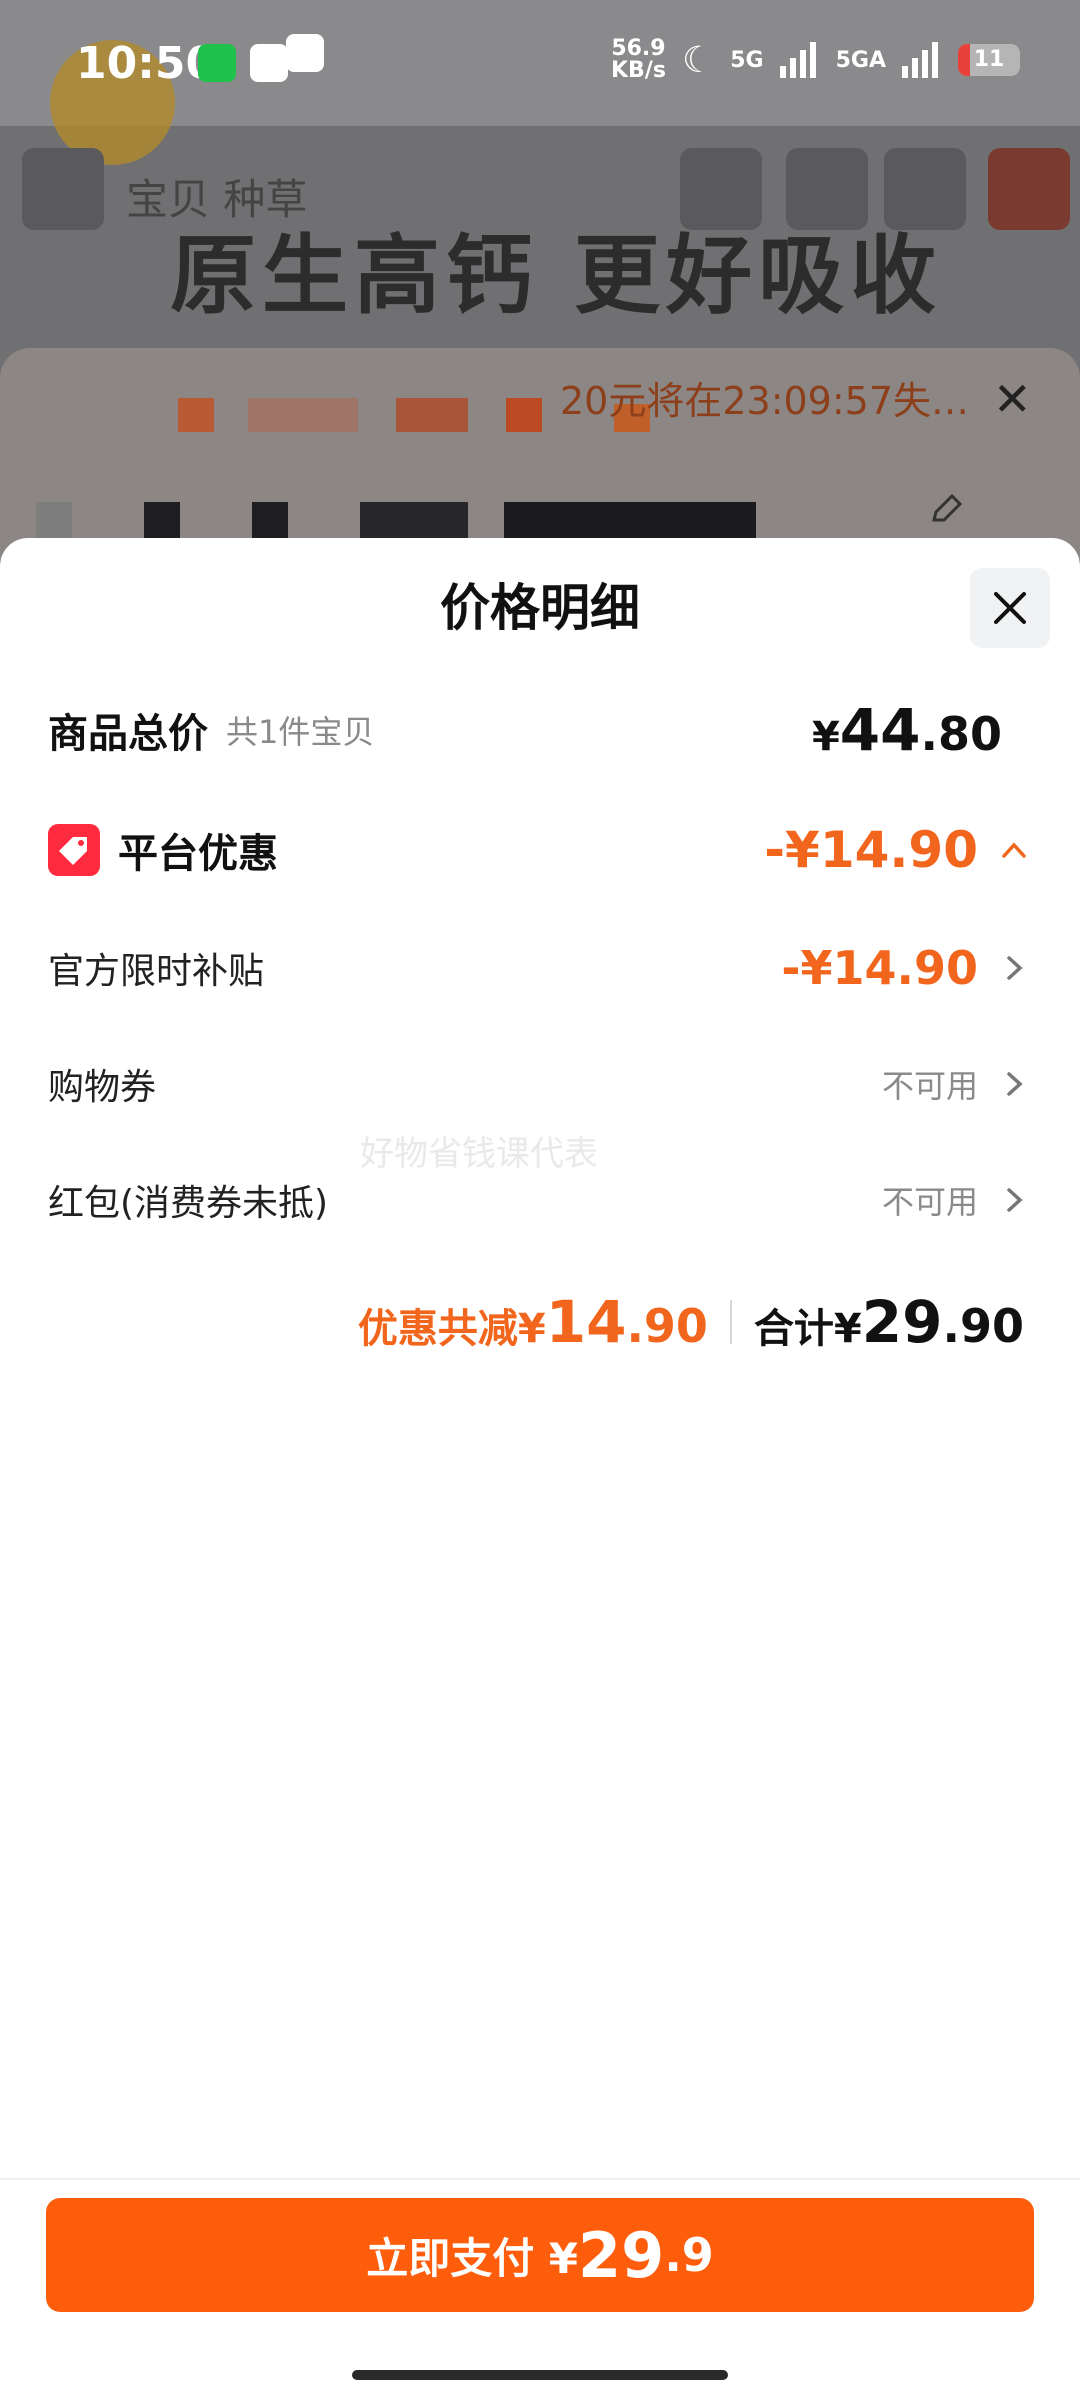 This screenshot has height=2400, width=1080. What do you see at coordinates (698, 60) in the screenshot?
I see `moon-icon: ☾` at bounding box center [698, 60].